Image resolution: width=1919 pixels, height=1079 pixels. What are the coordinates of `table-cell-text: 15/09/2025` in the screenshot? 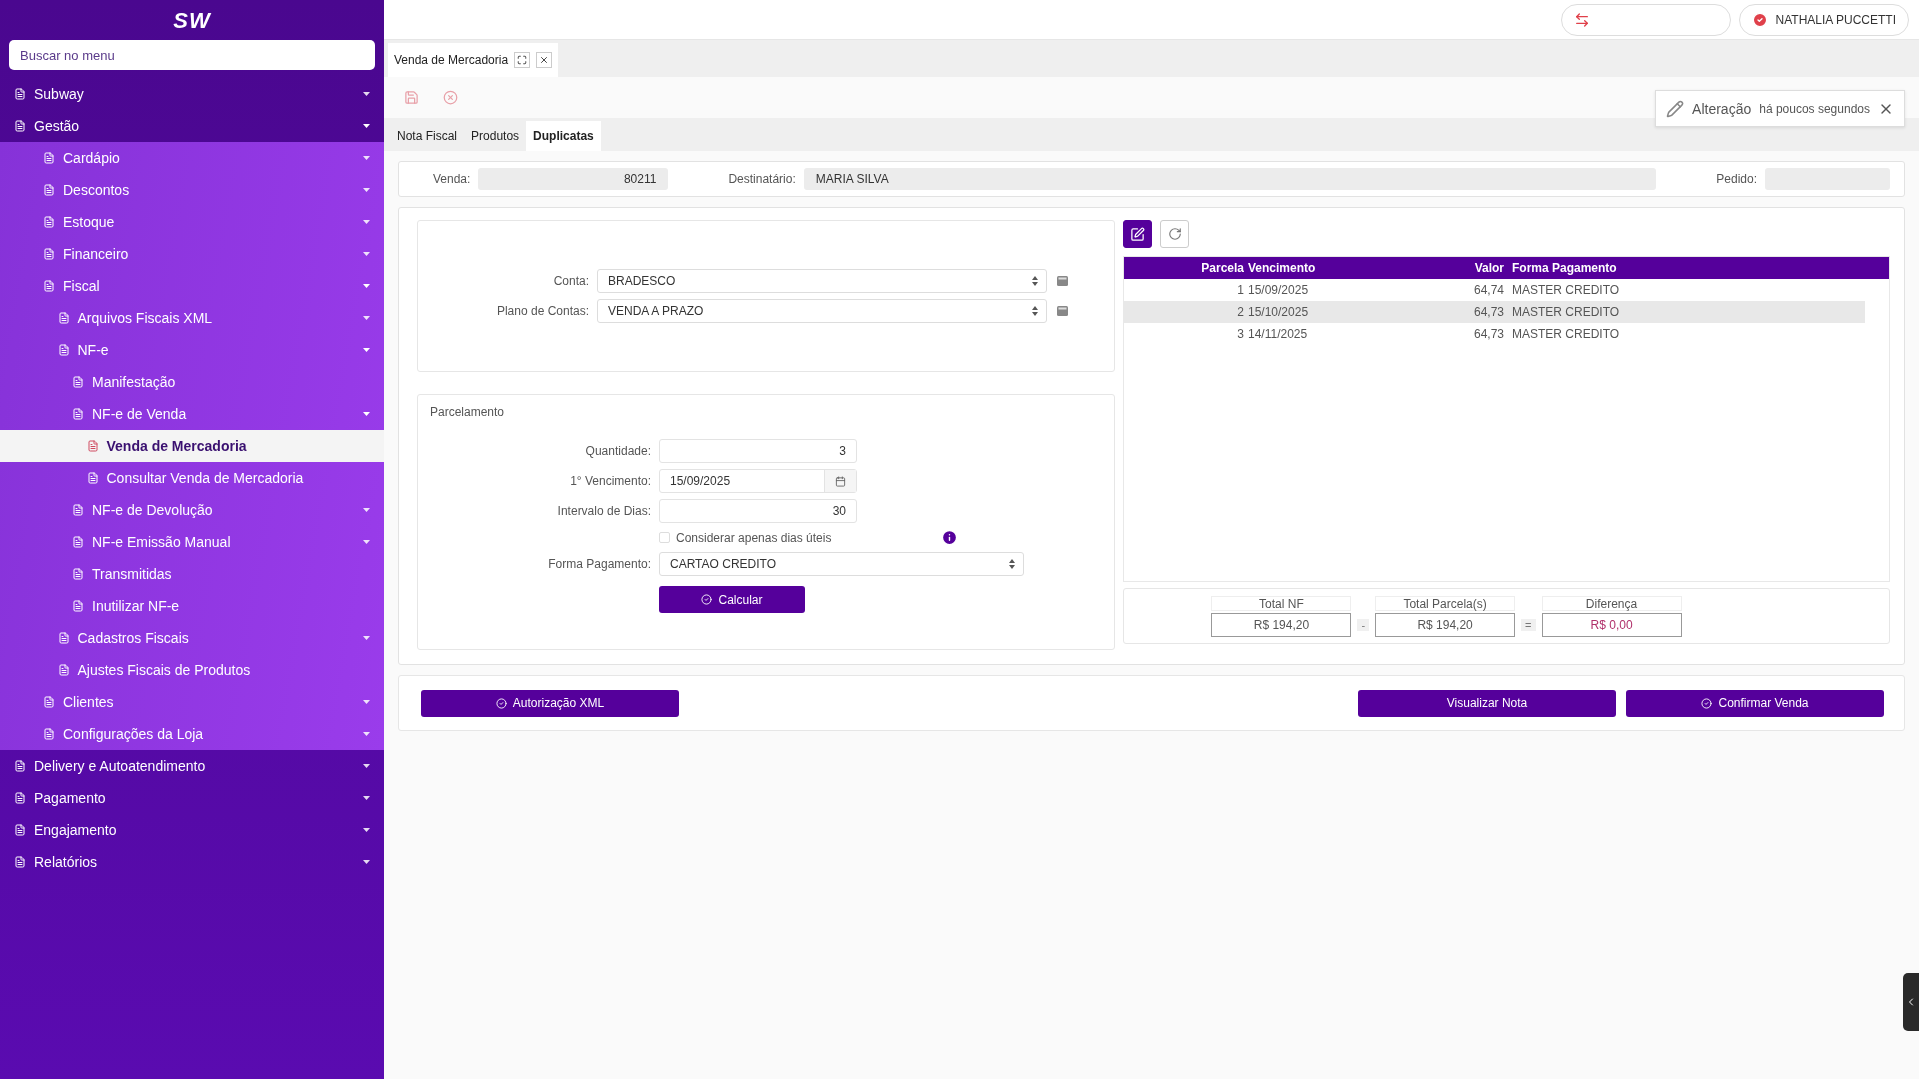 It's located at (1279, 290).